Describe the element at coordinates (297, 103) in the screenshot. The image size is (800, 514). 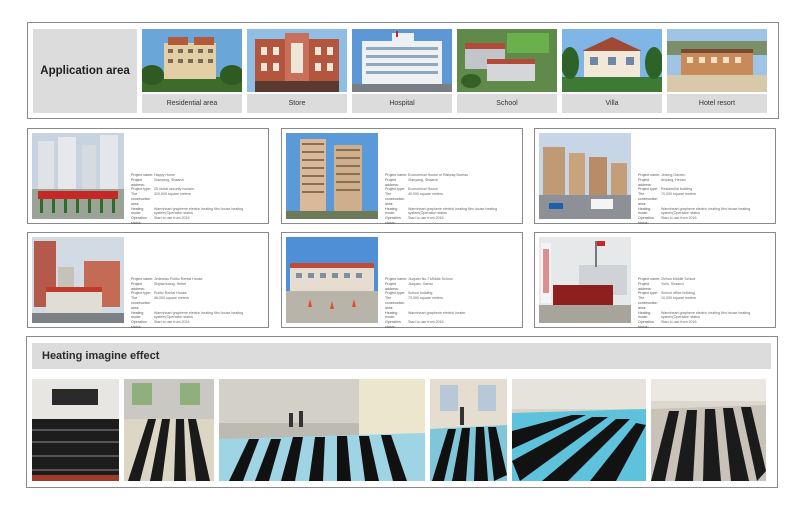
I see `area-label: Store` at that location.